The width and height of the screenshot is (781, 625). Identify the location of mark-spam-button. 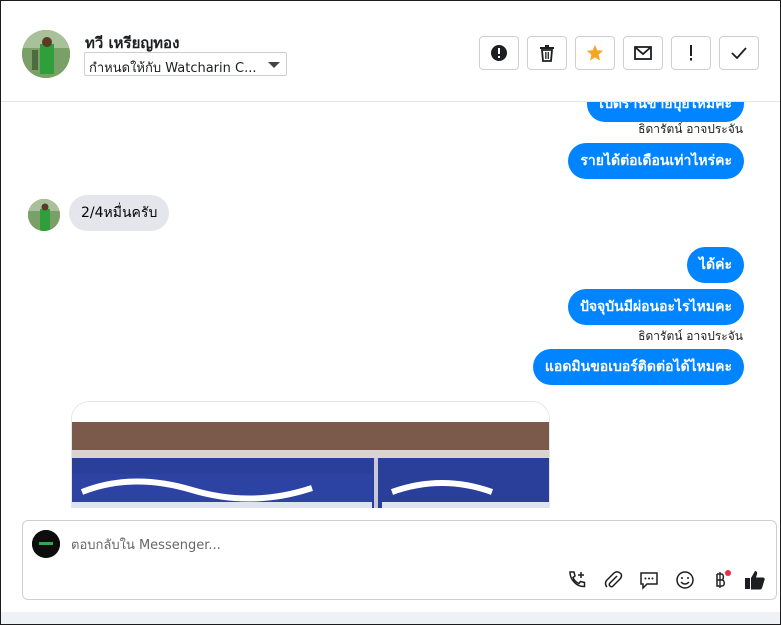
(499, 53).